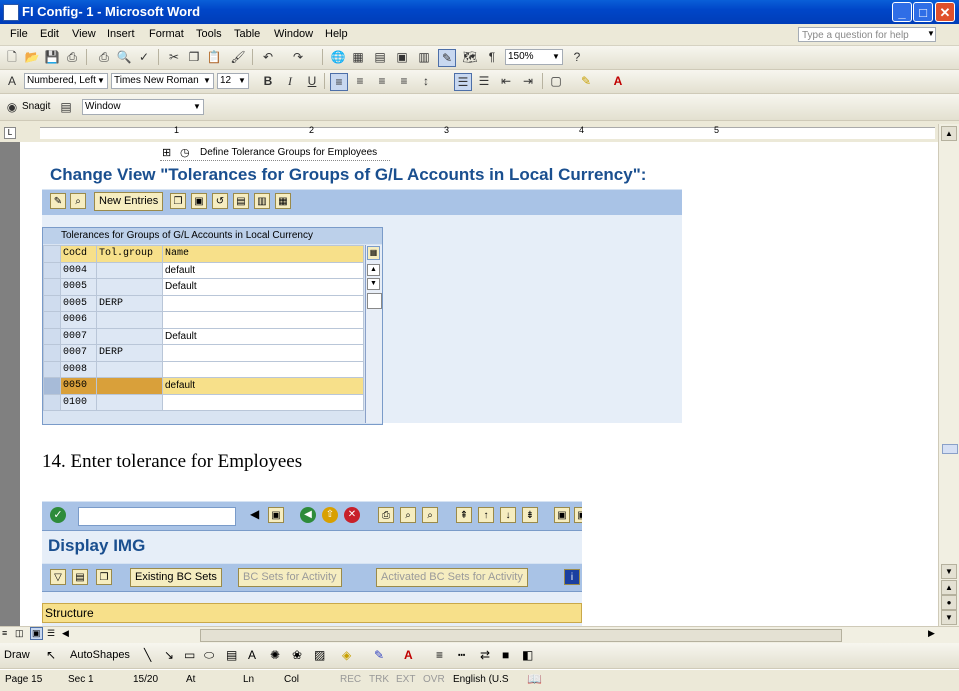 This screenshot has height=691, width=959. I want to click on justify-icon: ≡, so click(404, 81).